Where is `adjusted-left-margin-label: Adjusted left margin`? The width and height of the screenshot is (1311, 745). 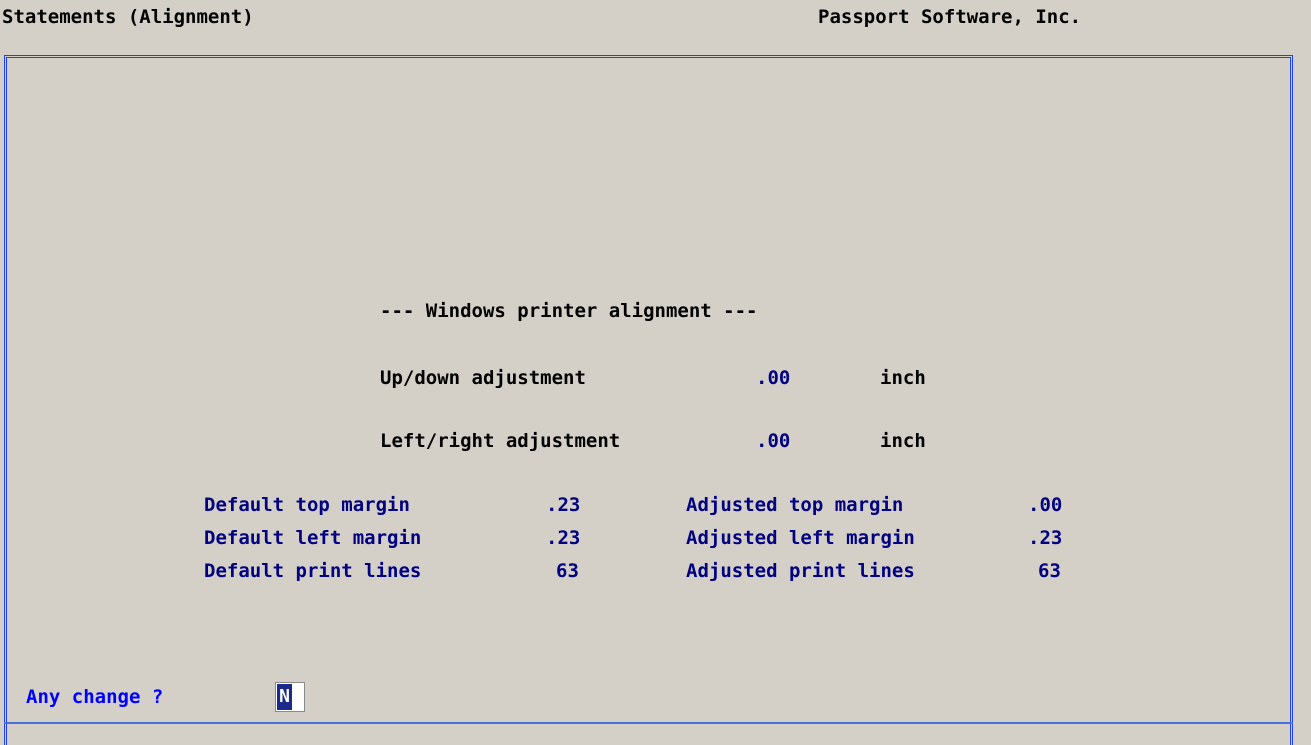 adjusted-left-margin-label: Adjusted left margin is located at coordinates (800, 538).